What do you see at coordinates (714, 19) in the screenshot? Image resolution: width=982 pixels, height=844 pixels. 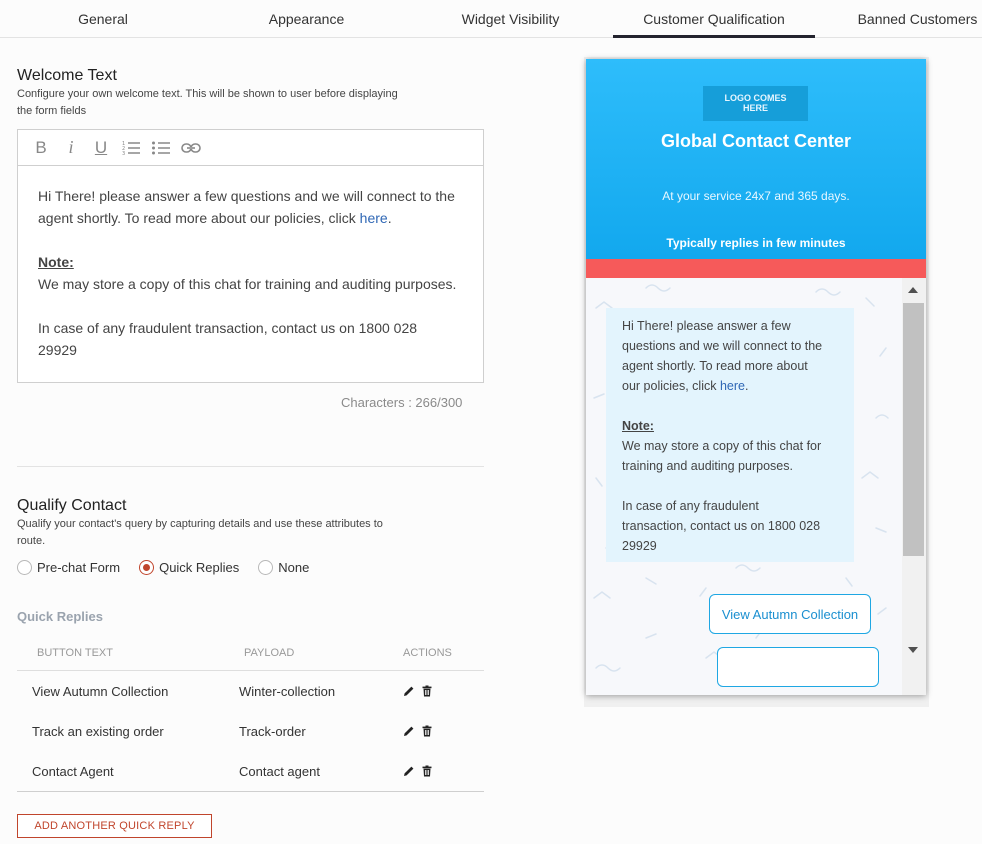 I see `tab-customer-qualification: Customer Qualification` at bounding box center [714, 19].